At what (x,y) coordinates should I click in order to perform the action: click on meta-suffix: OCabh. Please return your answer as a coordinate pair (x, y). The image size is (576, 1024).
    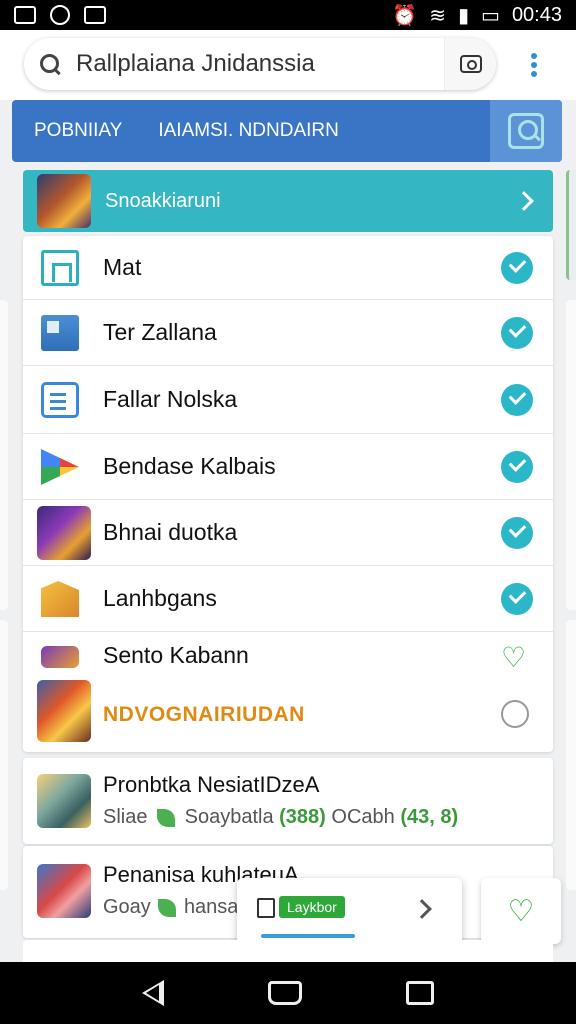
    Looking at the image, I should click on (363, 817).